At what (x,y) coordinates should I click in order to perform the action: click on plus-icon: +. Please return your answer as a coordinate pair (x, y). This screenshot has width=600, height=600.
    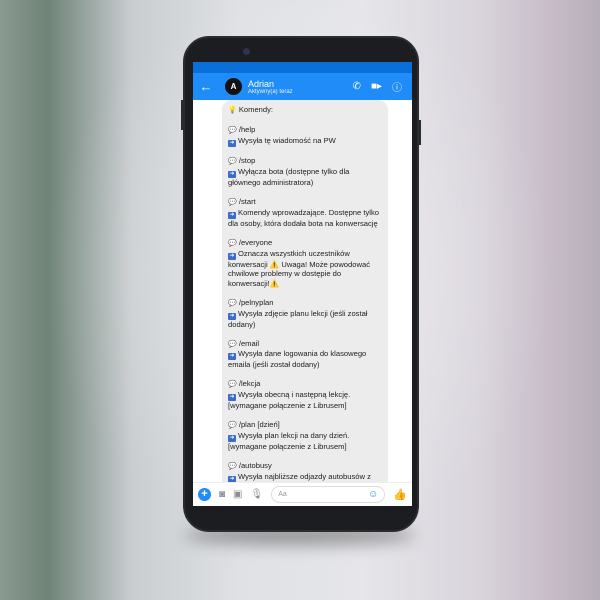
    Looking at the image, I should click on (204, 494).